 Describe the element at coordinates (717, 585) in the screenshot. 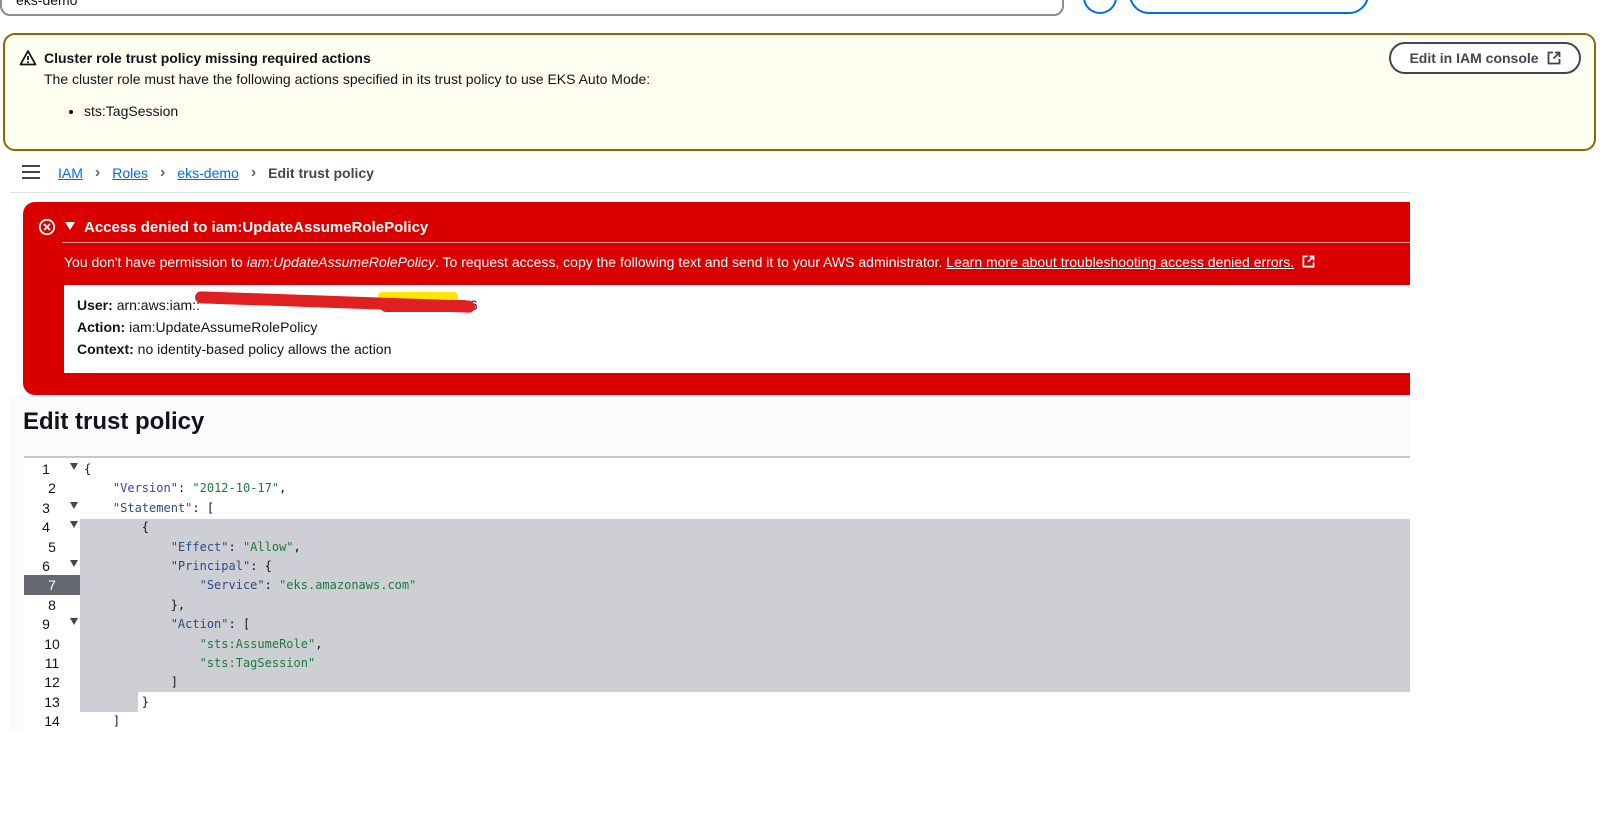

I see `code-line: 7 "Service": "eks.amazonaws.com"` at that location.